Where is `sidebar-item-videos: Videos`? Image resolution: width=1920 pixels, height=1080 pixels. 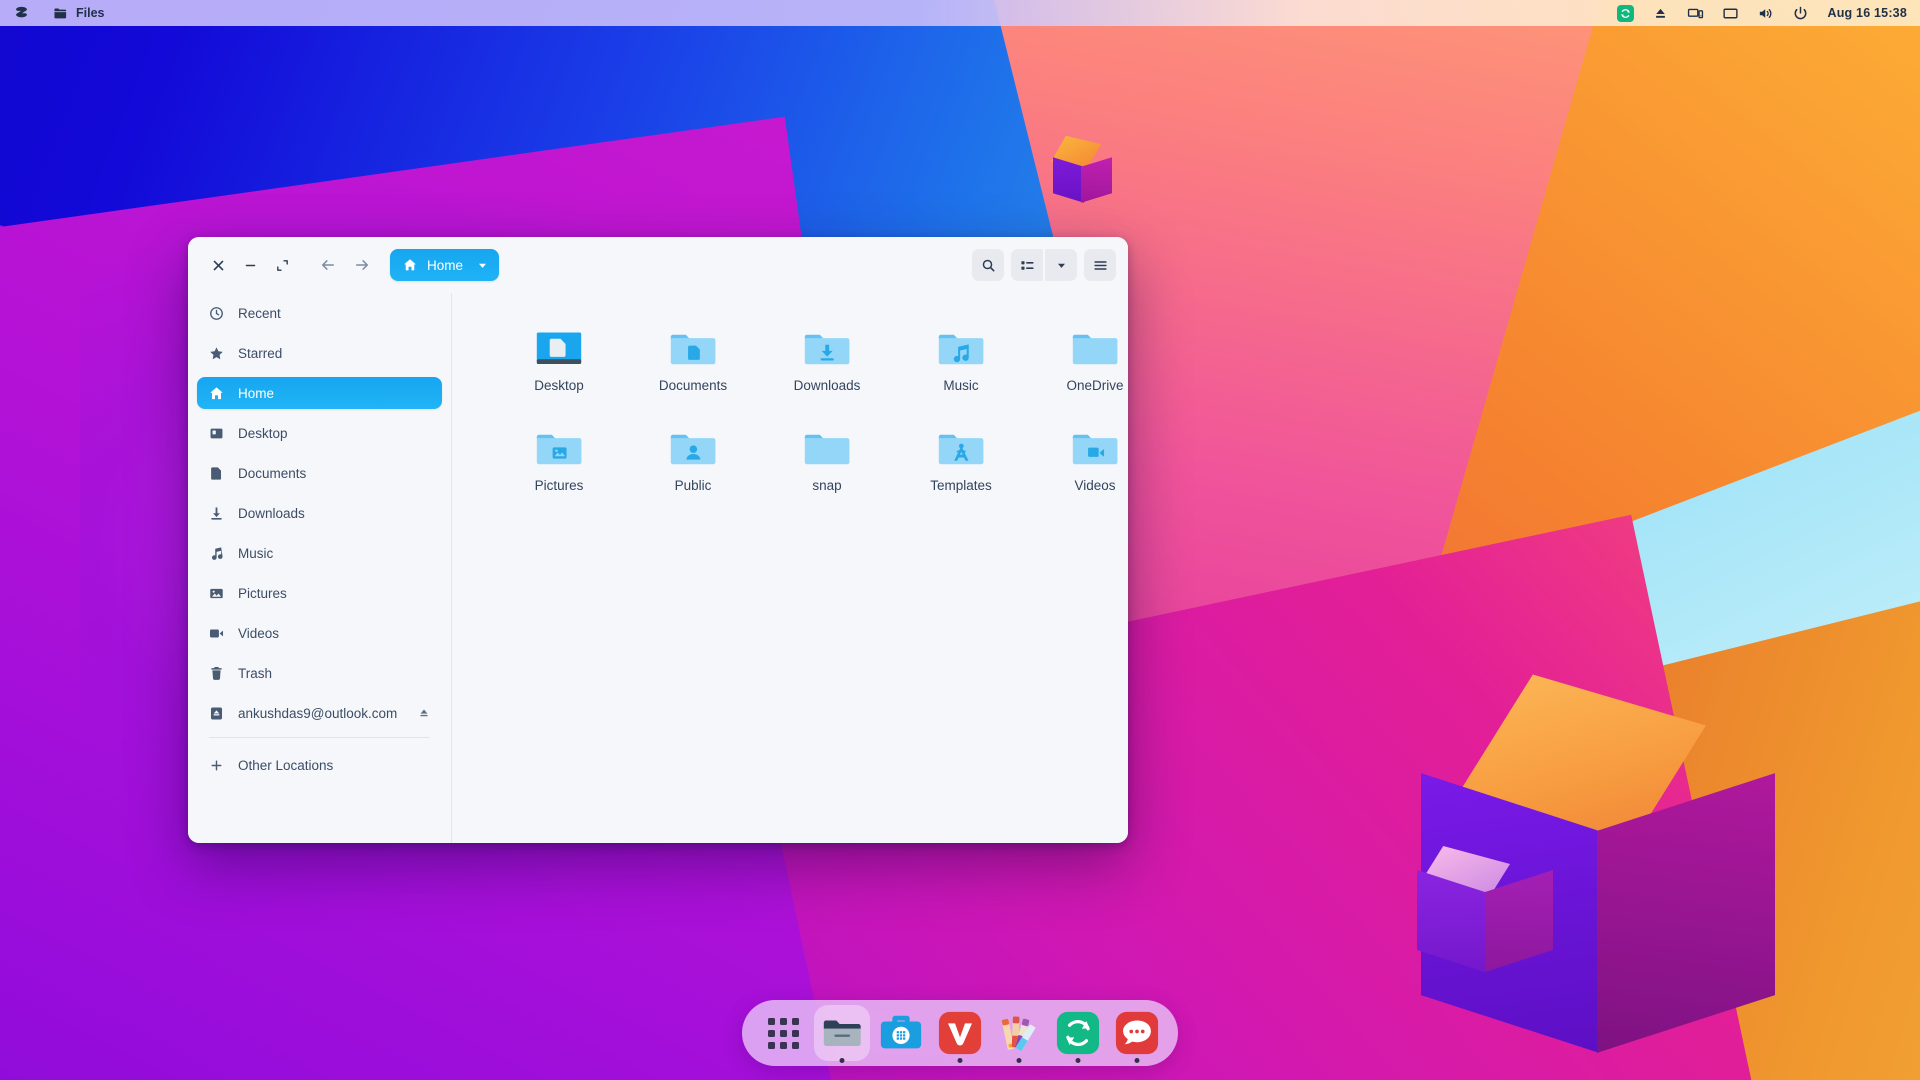
sidebar-item-videos: Videos is located at coordinates (319, 633).